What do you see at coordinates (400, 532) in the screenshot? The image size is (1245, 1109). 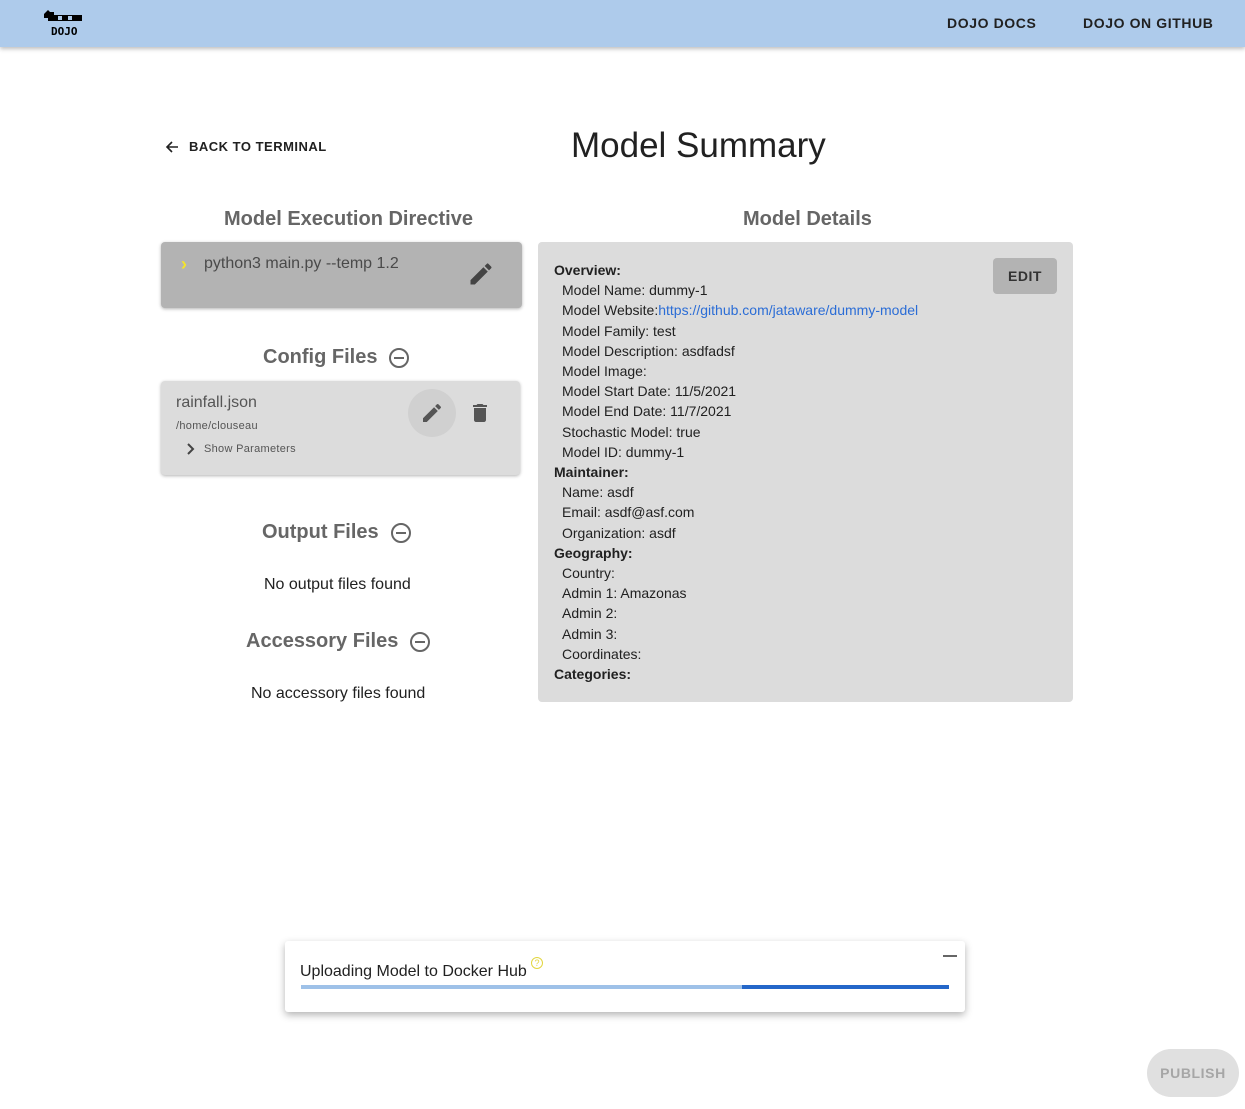 I see `collapse-output-icon` at bounding box center [400, 532].